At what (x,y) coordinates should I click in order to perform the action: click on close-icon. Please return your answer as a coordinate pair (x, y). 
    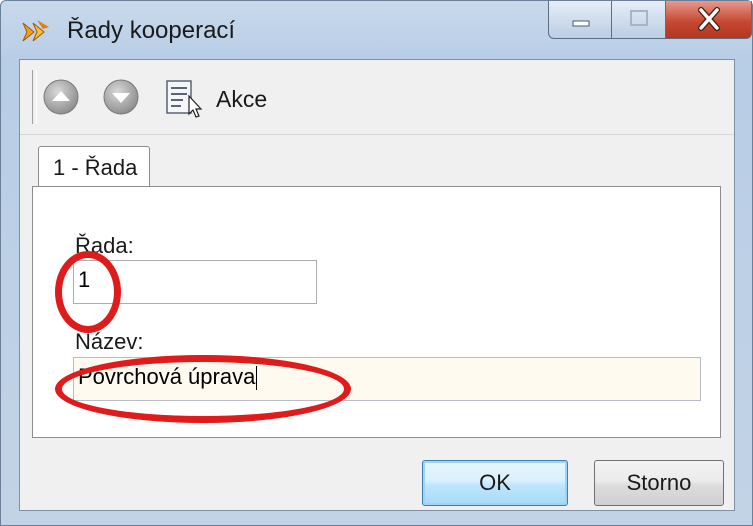
    Looking at the image, I should click on (709, 19).